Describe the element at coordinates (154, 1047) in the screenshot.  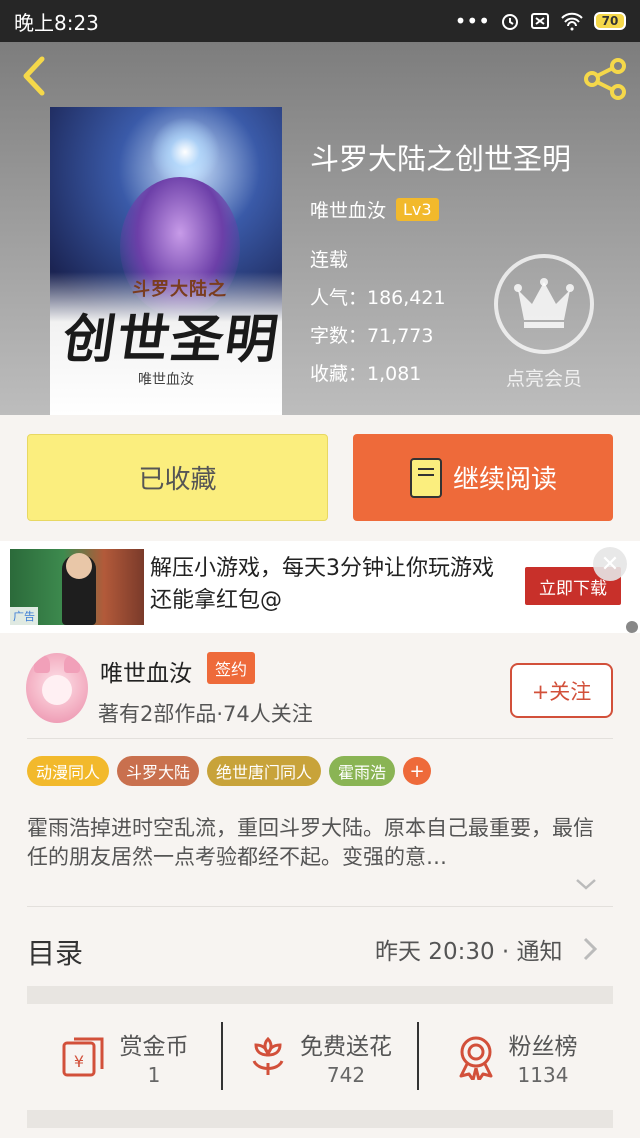
I see `action-label: 赏金币` at that location.